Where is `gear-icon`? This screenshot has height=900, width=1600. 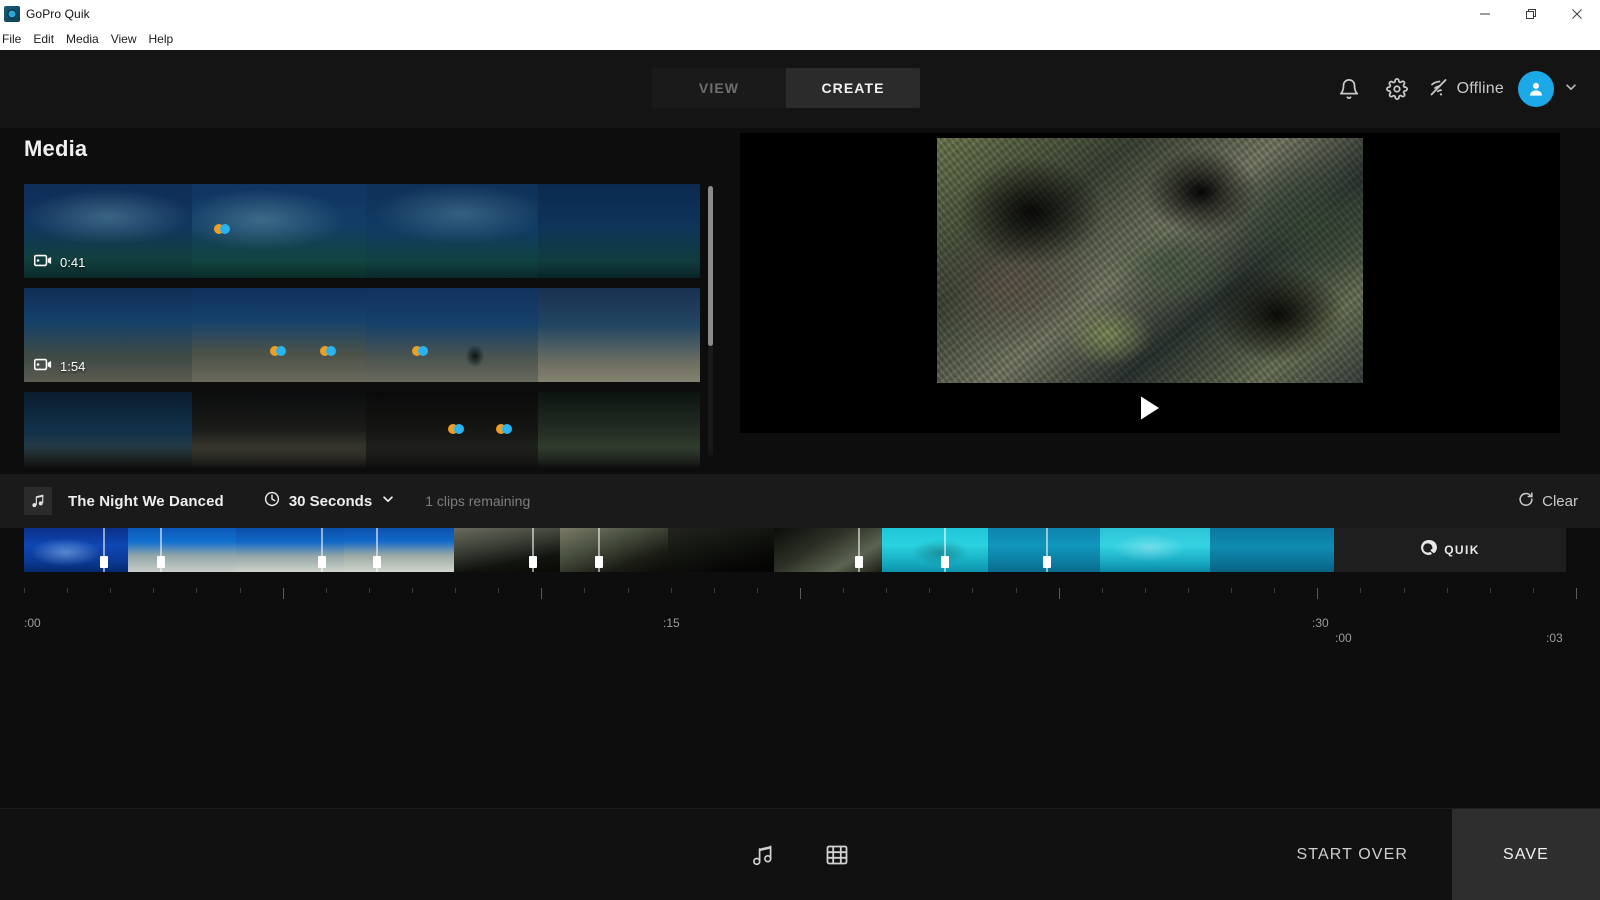
gear-icon is located at coordinates (1397, 89).